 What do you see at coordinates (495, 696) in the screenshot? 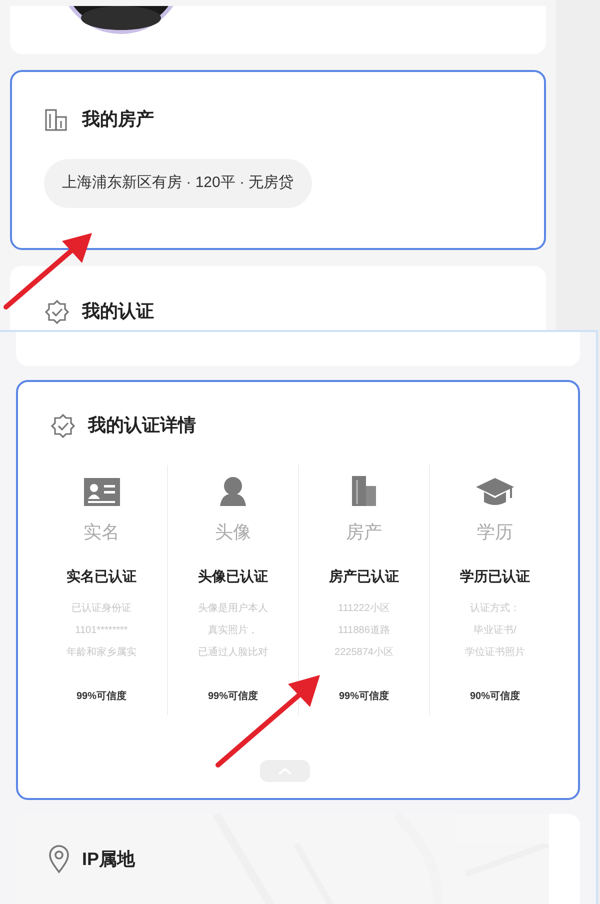
I see `confidence-text: 90%可信度` at bounding box center [495, 696].